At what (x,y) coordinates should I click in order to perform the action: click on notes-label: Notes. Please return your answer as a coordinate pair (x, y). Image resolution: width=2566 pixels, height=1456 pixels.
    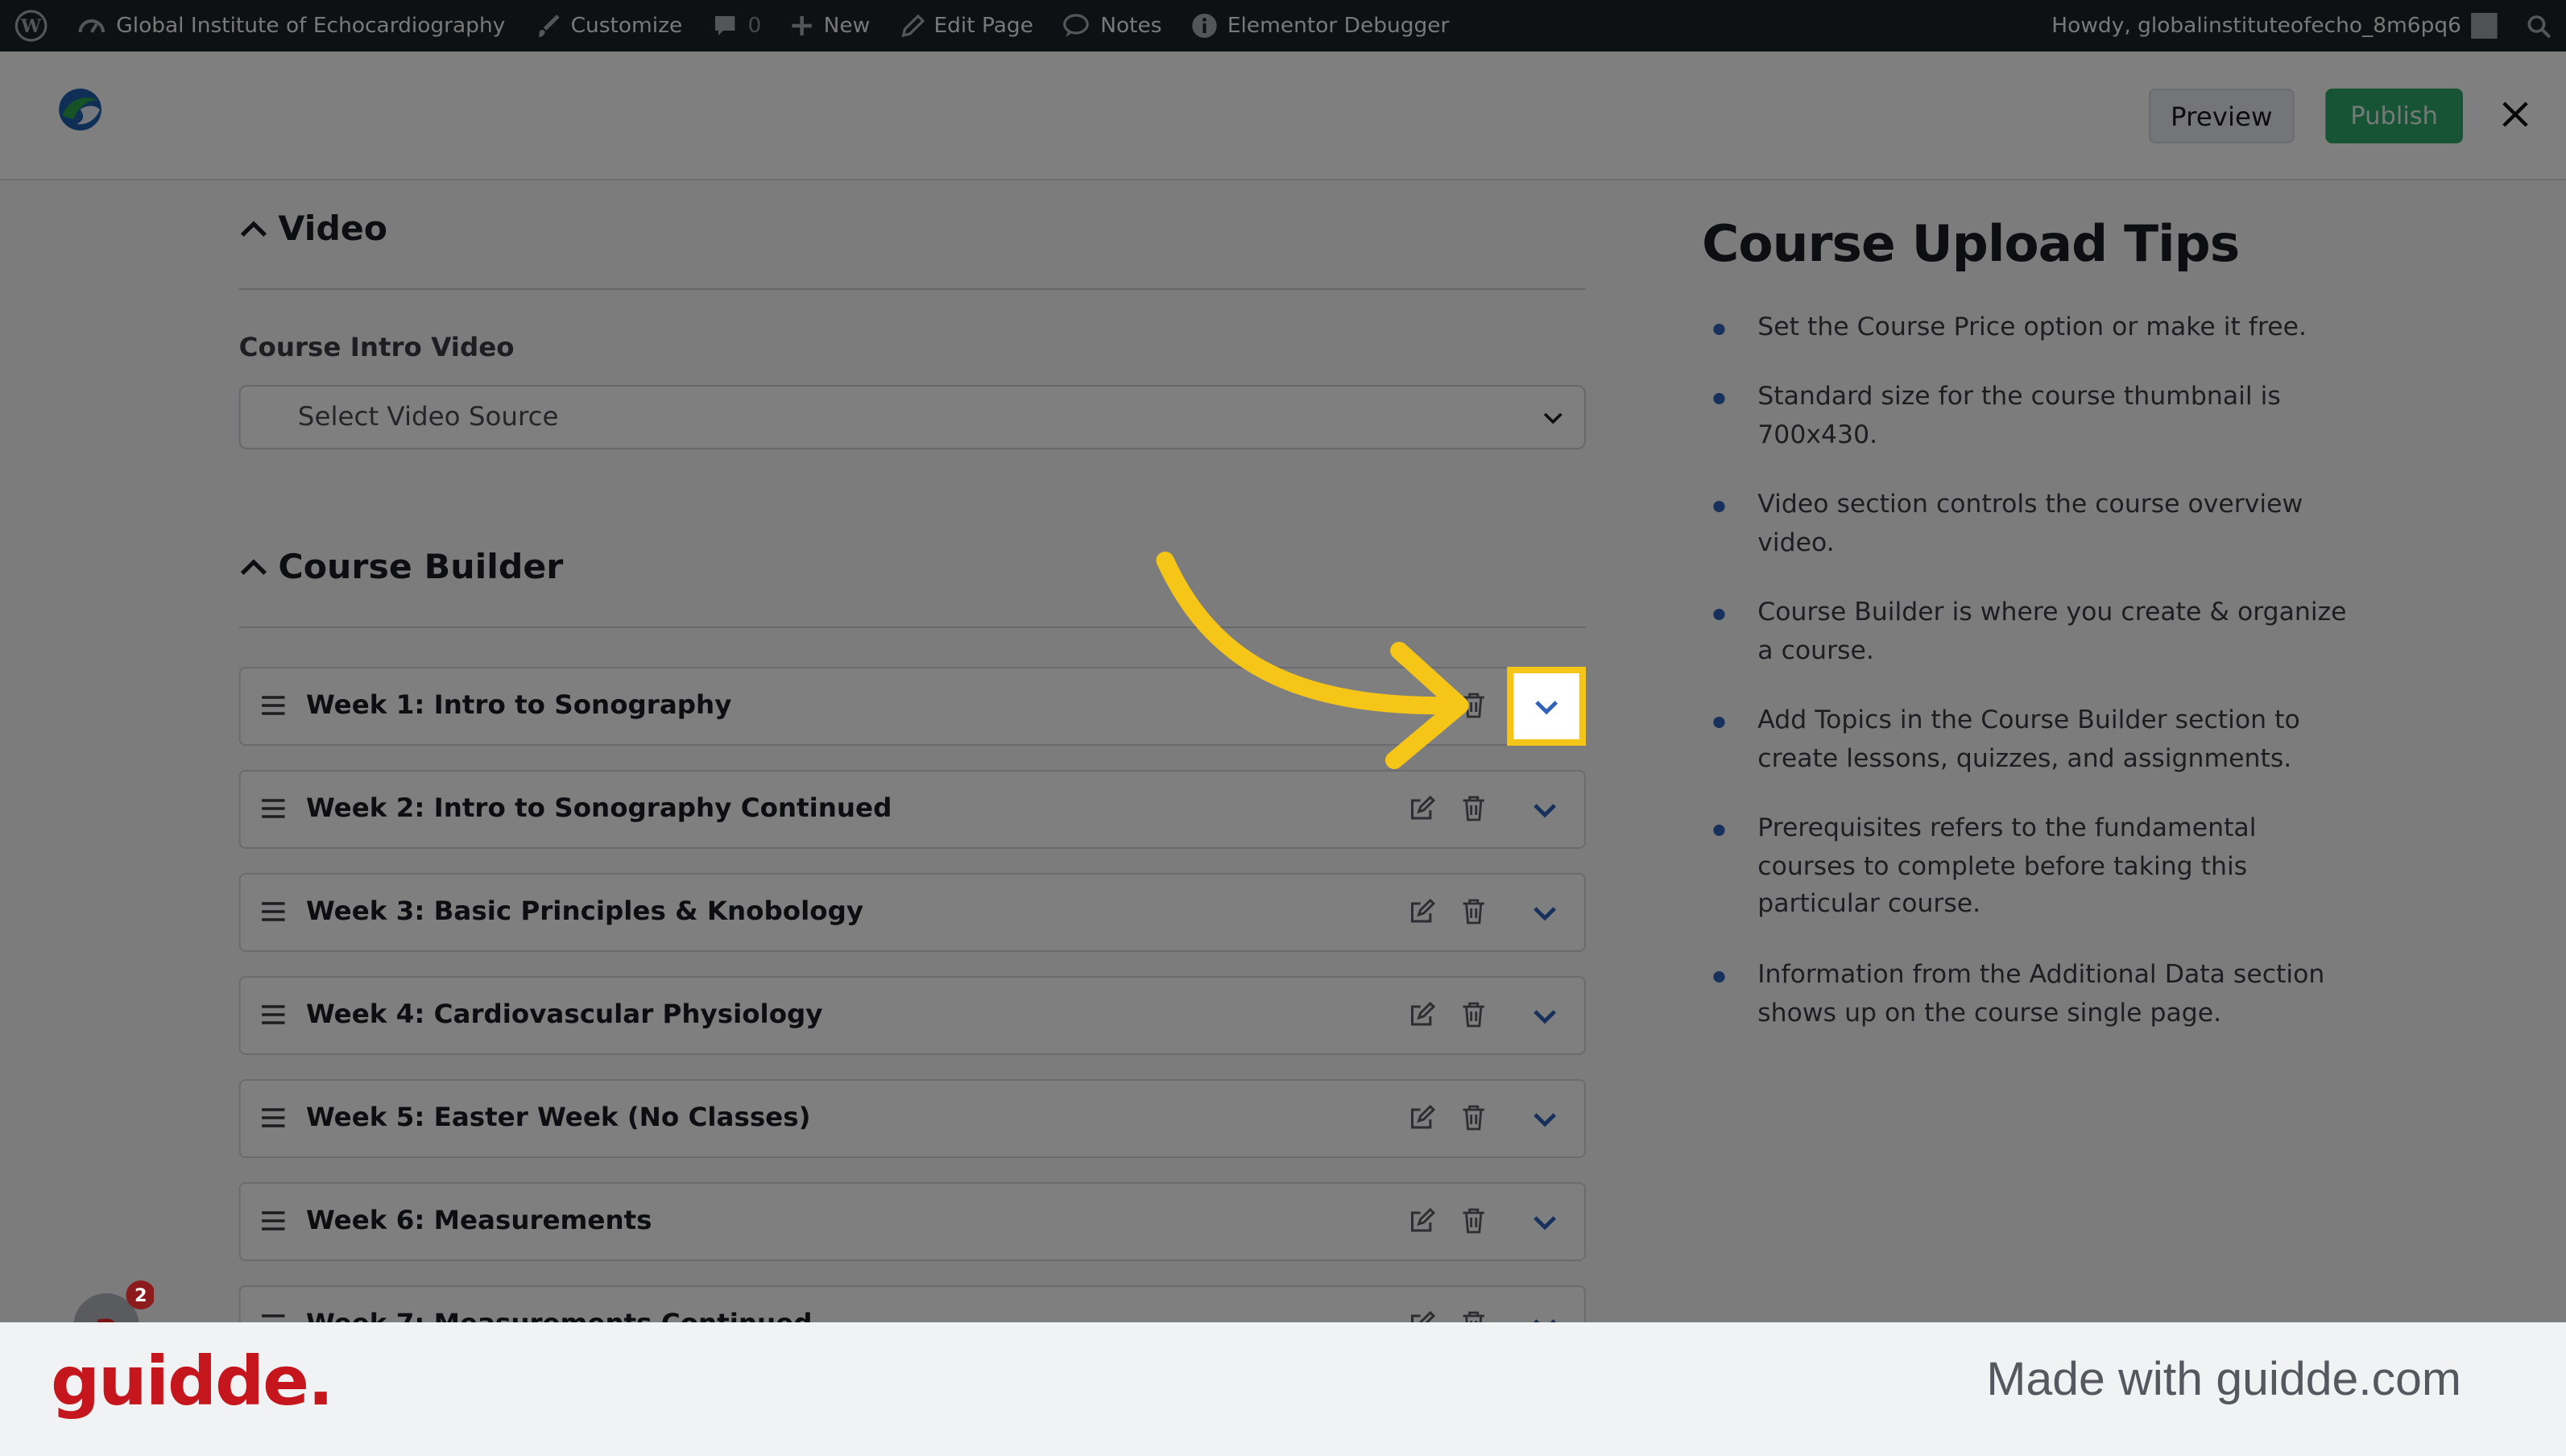
    Looking at the image, I should click on (1131, 26).